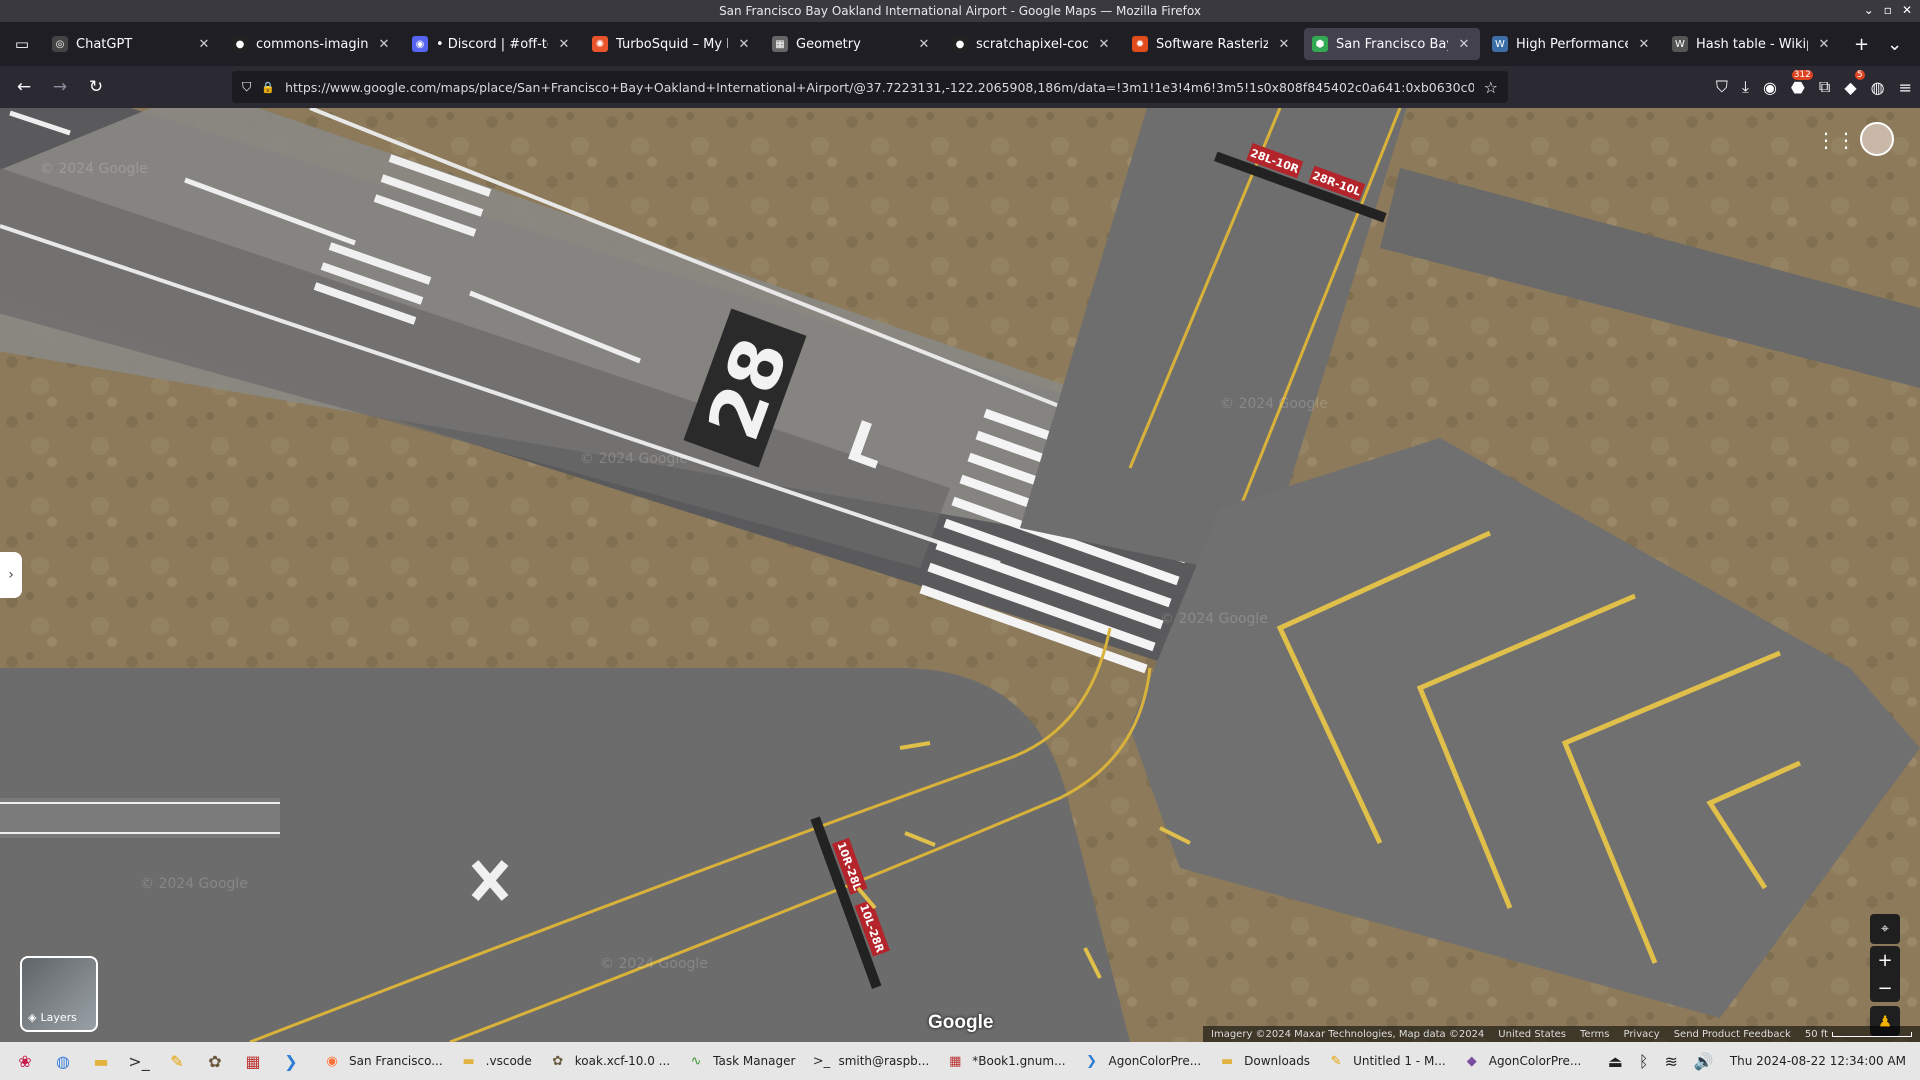 This screenshot has width=1920, height=1080. Describe the element at coordinates (1854, 83) in the screenshot. I see `extension-badge-icon: ◆ 5` at that location.